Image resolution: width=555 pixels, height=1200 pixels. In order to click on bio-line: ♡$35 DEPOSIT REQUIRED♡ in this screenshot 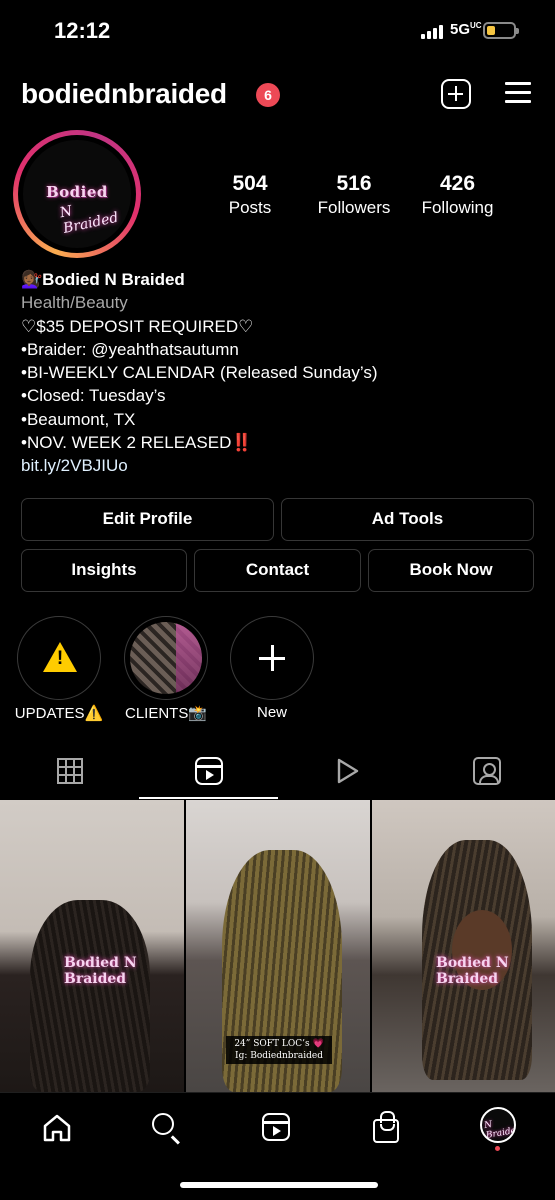, I will do `click(137, 326)`.